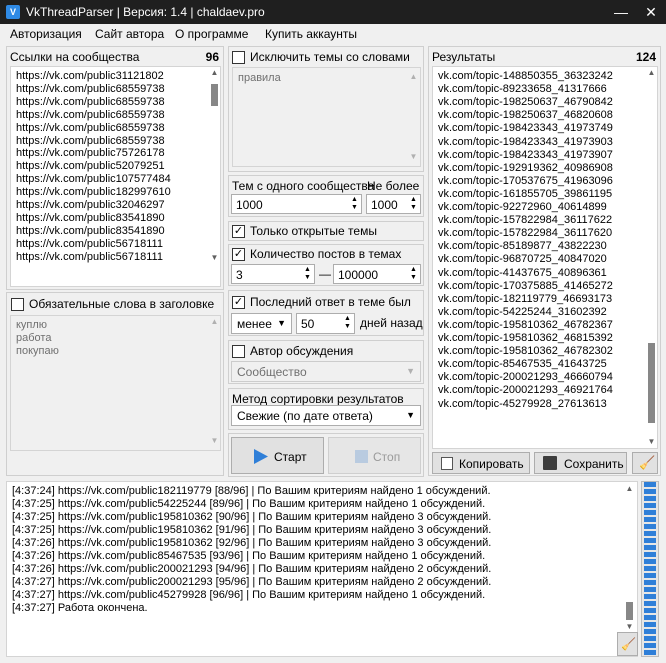 The image size is (666, 663). What do you see at coordinates (651, 12) in the screenshot?
I see `close-button: ✕` at bounding box center [651, 12].